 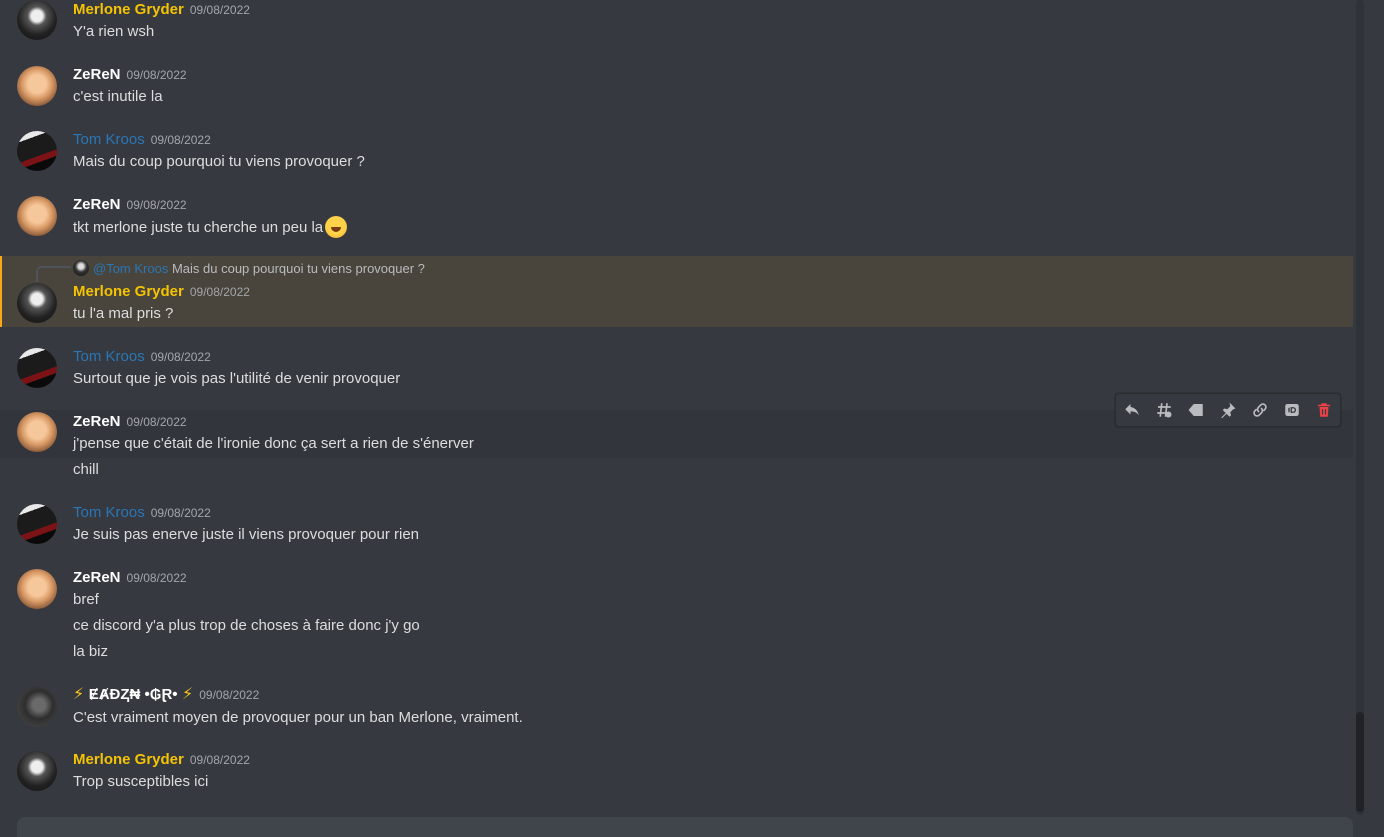 I want to click on message-text: la biz, so click(x=91, y=651).